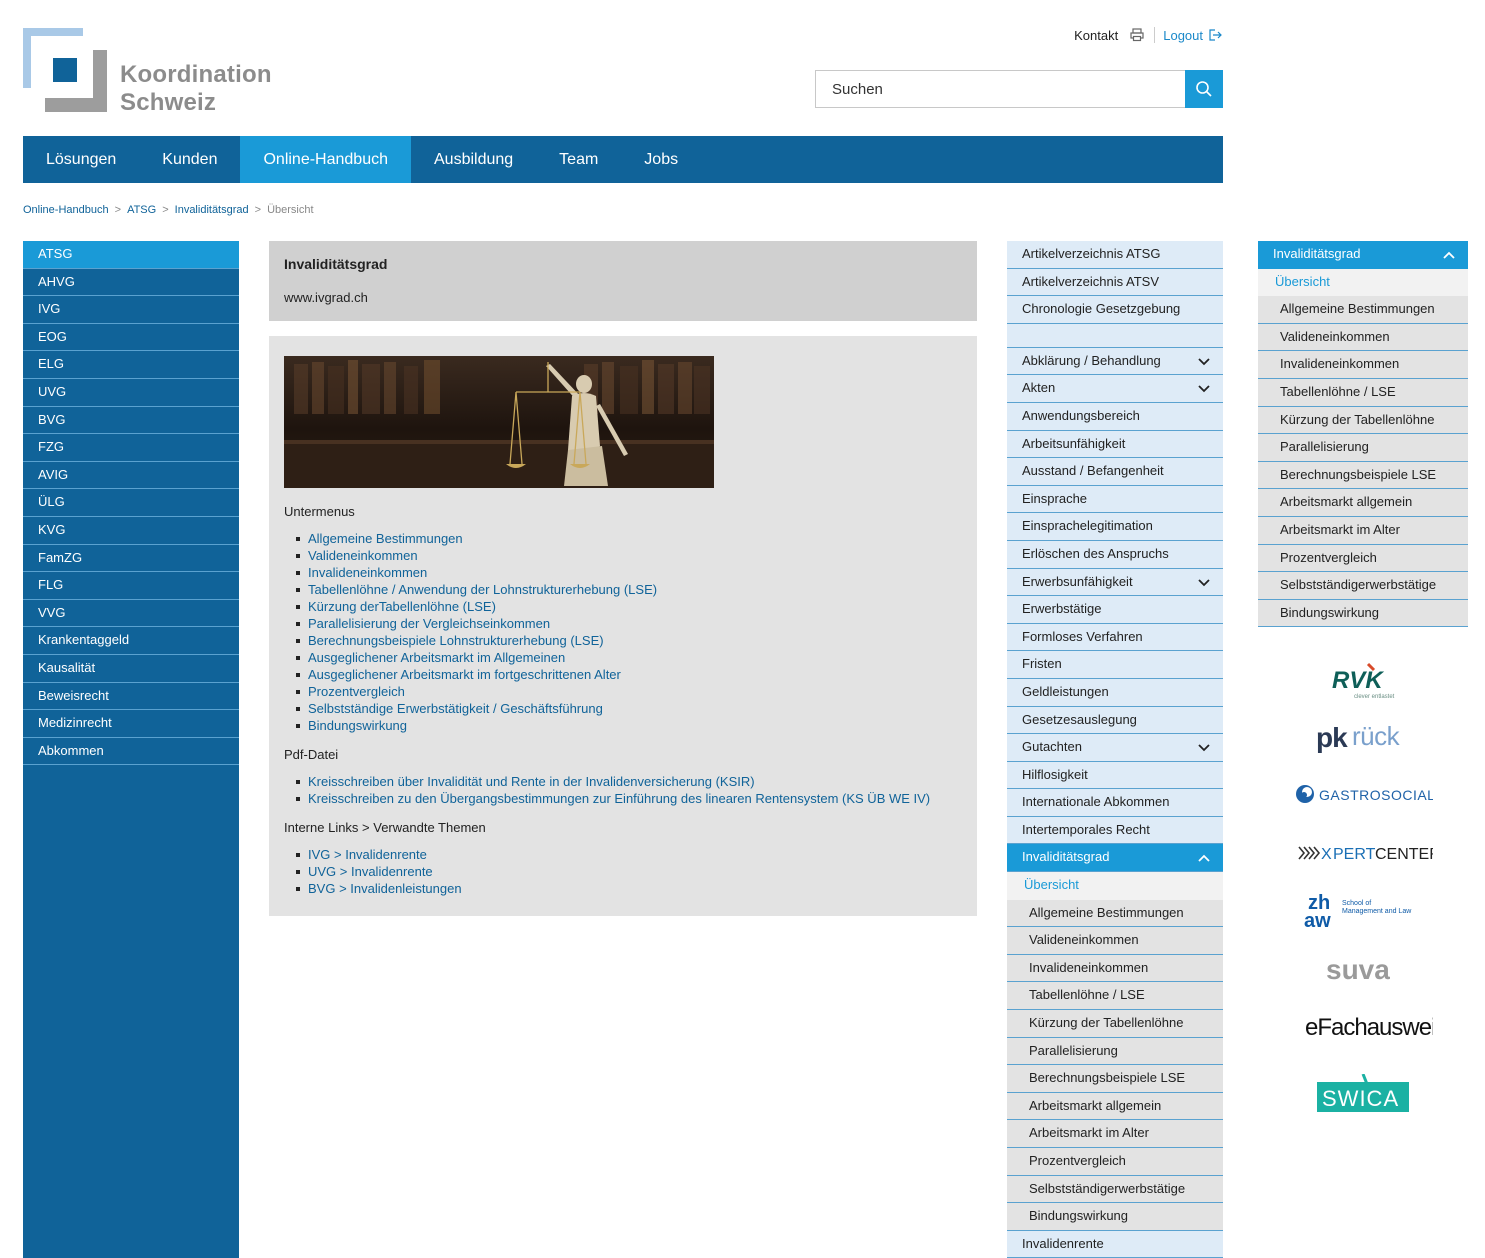 This screenshot has height=1258, width=1485. I want to click on subnav-item: Arbeitsmarkt allgemein, so click(1363, 503).